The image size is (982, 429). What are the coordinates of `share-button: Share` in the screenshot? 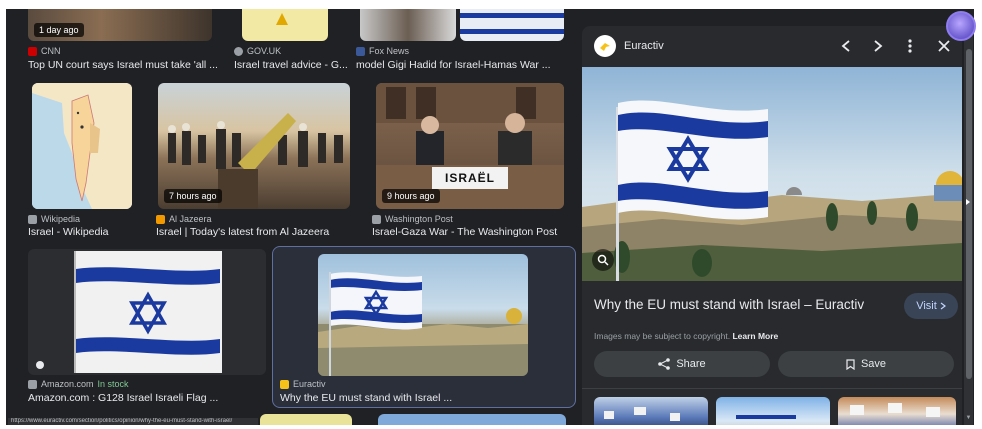 It's located at (682, 364).